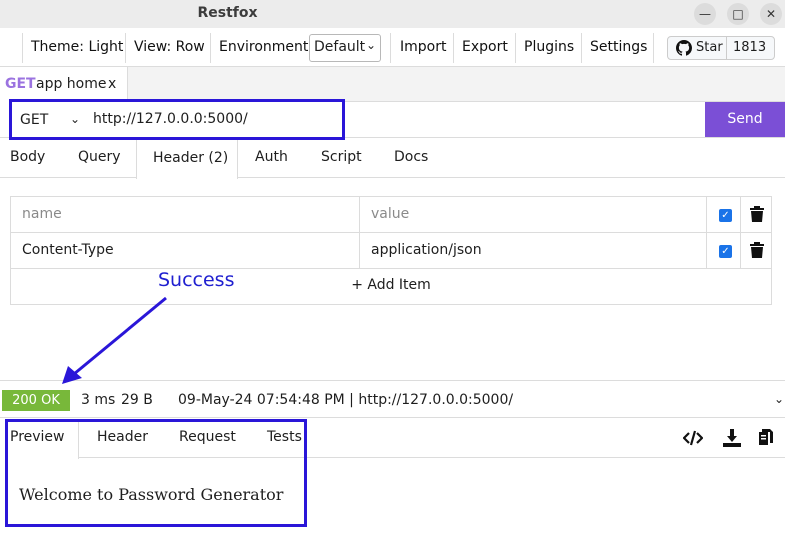 This screenshot has height=543, width=785. I want to click on window-title: Restfox, so click(227, 13).